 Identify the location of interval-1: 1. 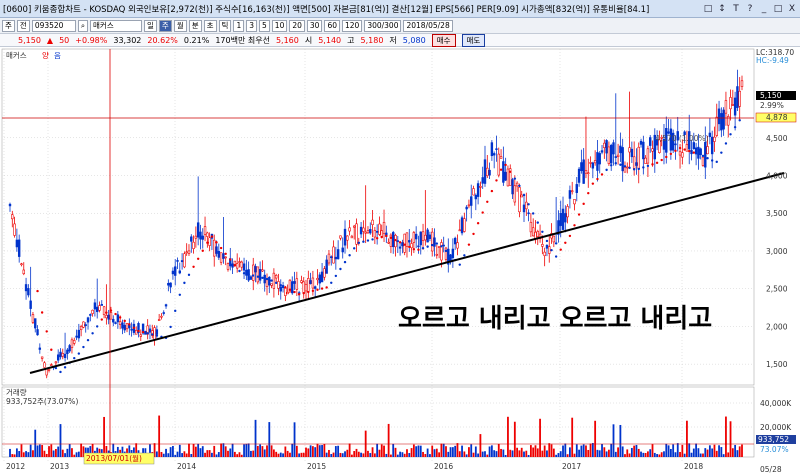
(239, 25).